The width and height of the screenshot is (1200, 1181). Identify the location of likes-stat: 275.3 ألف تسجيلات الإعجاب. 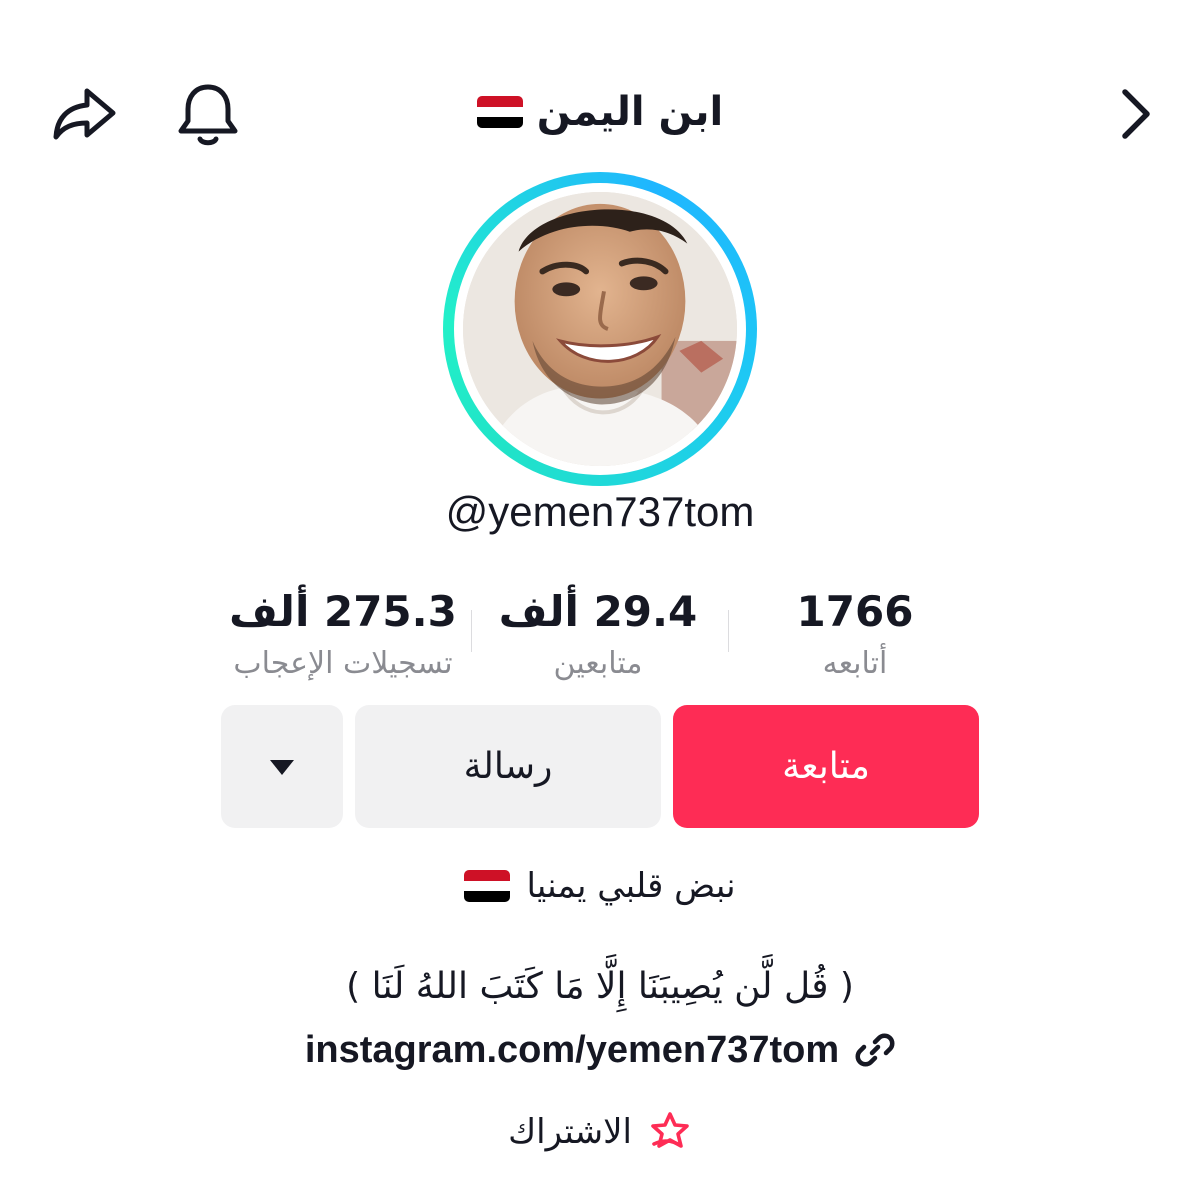
(343, 633).